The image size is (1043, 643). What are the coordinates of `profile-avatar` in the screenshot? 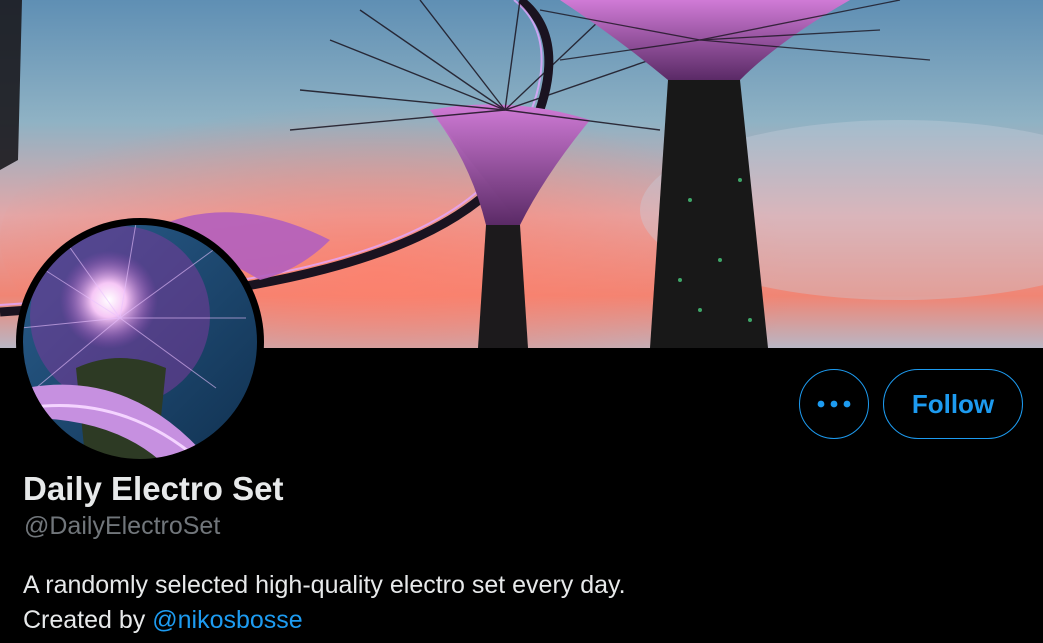 It's located at (140, 342).